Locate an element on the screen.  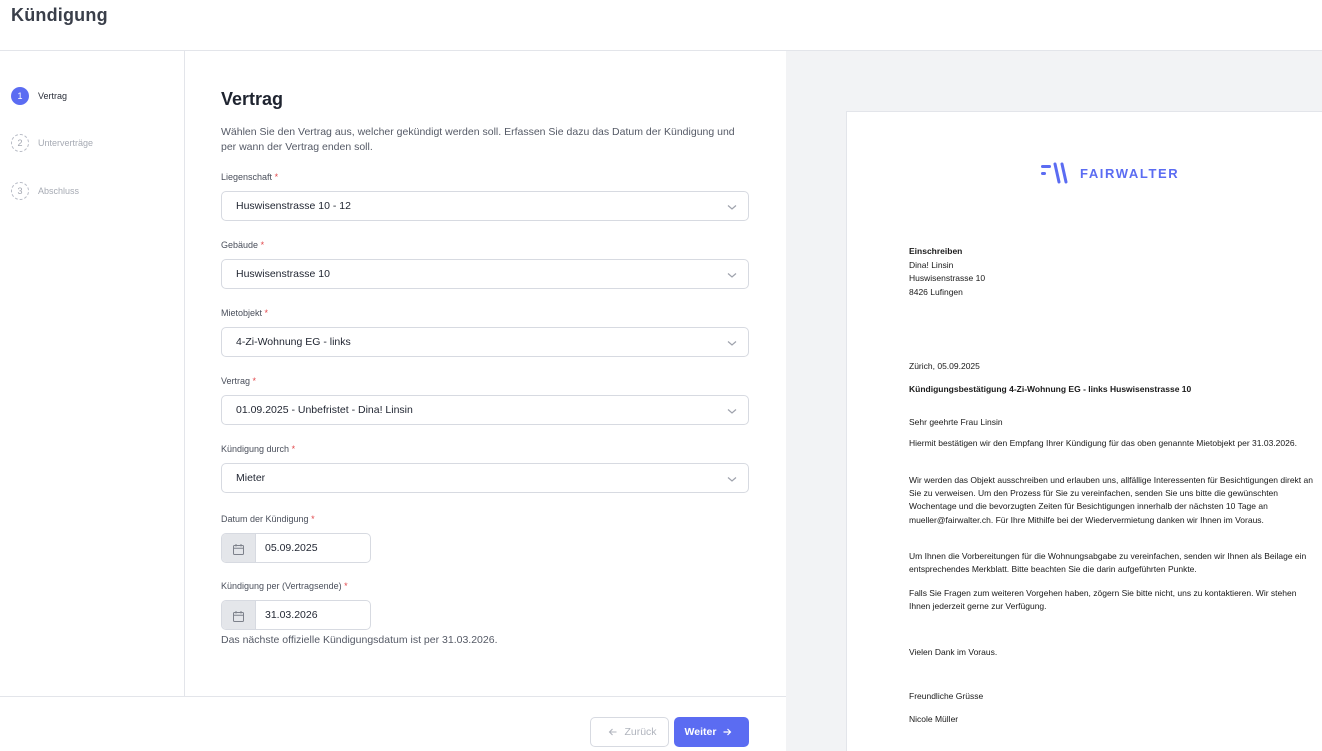
liegenschaft-select: Huswisenstrasse 10 - 12 is located at coordinates (485, 206).